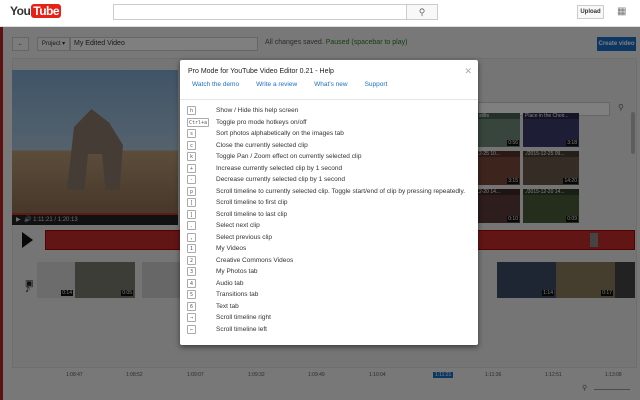 The width and height of the screenshot is (640, 400). I want to click on key-badge: 1, so click(191, 249).